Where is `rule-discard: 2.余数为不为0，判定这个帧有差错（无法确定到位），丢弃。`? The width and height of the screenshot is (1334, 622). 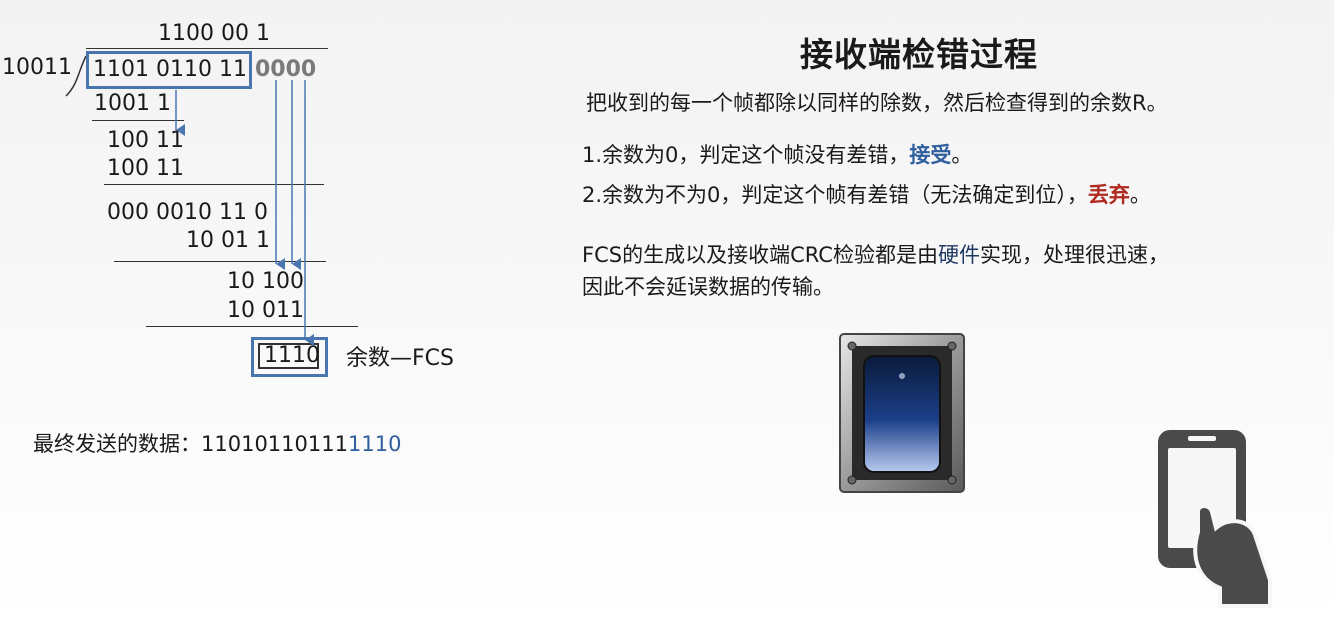
rule-discard: 2.余数为不为0，判定这个帧有差错（无法确定到位），丢弃。 is located at coordinates (866, 195).